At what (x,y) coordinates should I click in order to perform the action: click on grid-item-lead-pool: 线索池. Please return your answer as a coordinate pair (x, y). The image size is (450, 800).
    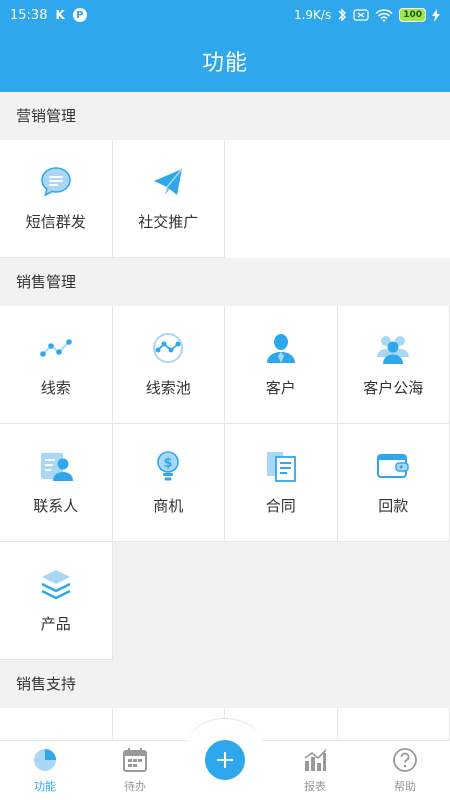
    Looking at the image, I should click on (168, 365).